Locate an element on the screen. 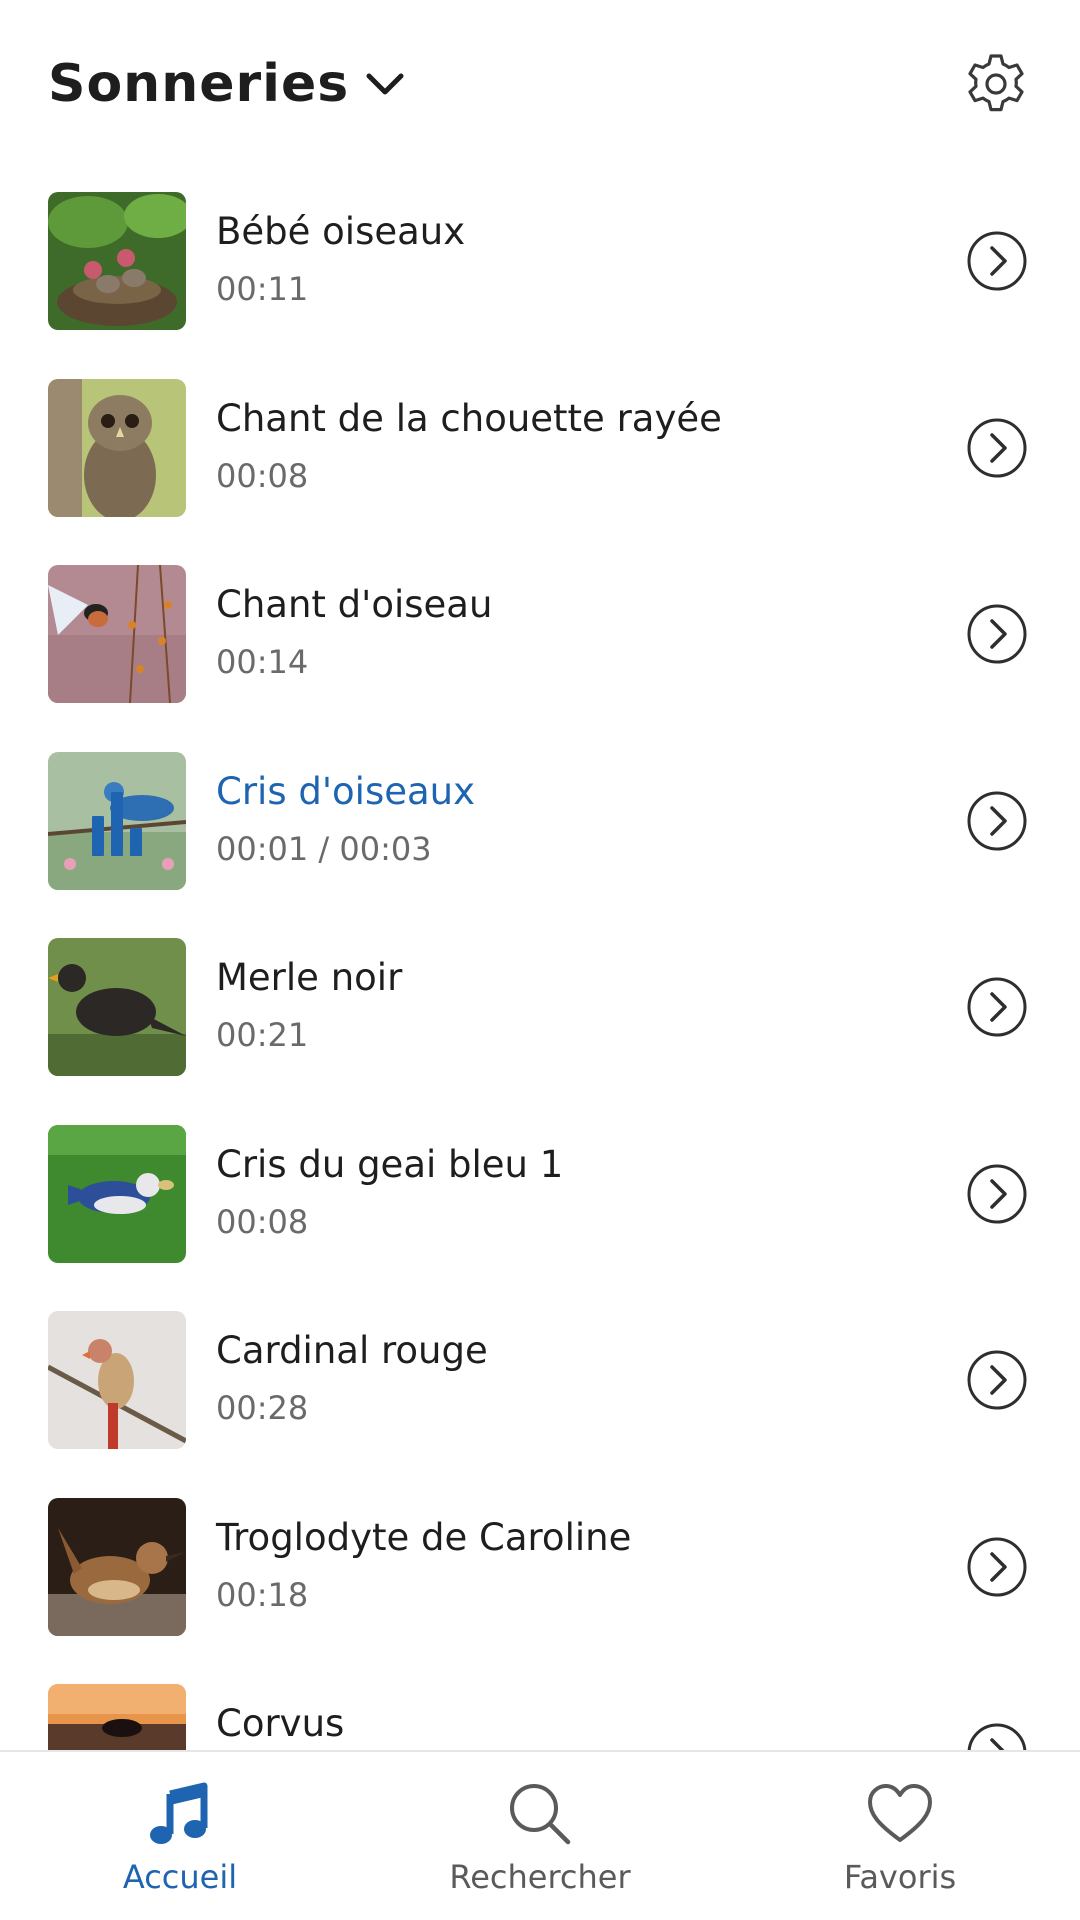 The width and height of the screenshot is (1080, 1920). ringtone-row: Merle noir 00:21 is located at coordinates (540, 1025).